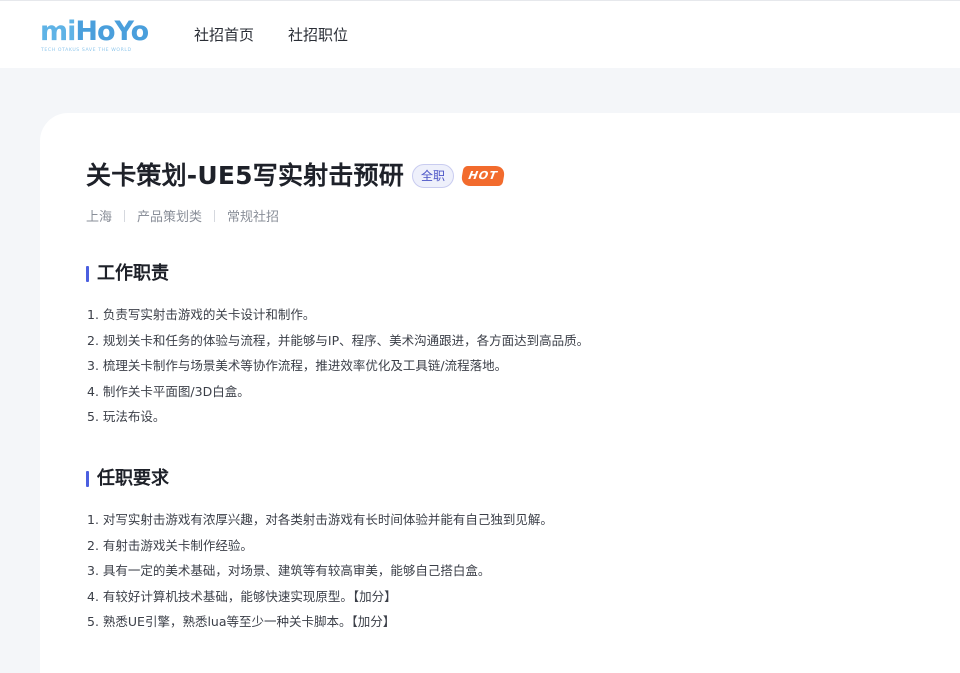  Describe the element at coordinates (133, 273) in the screenshot. I see `duties-section-title: 工作职责` at that location.